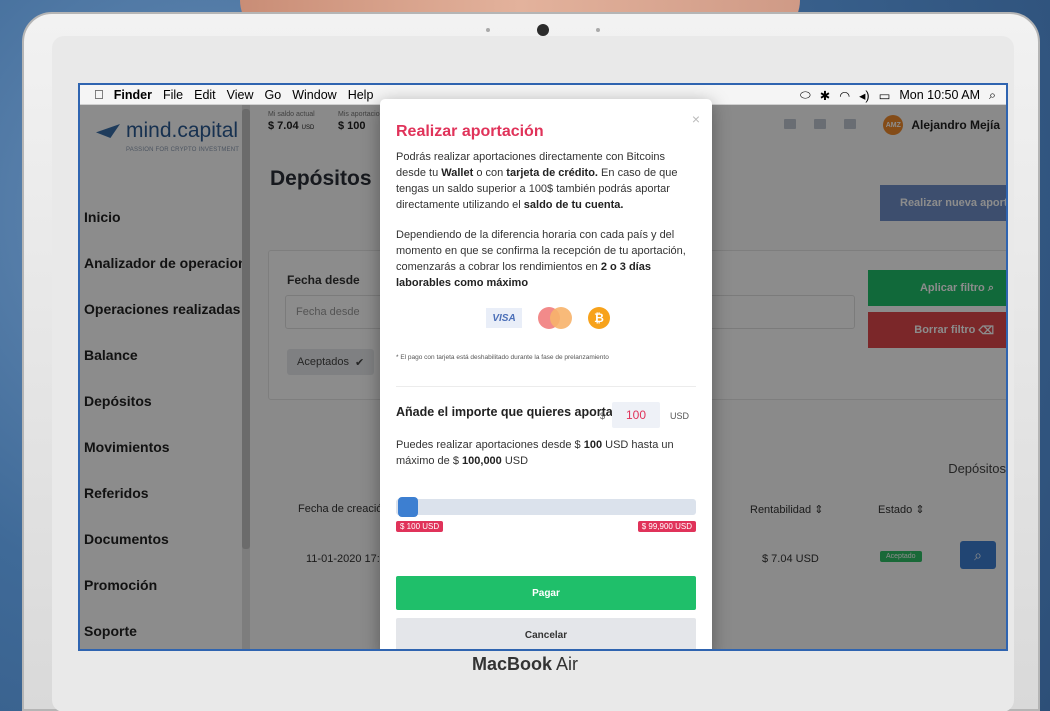  I want to click on slider-max-label: $ 99,900 USD, so click(666, 526).